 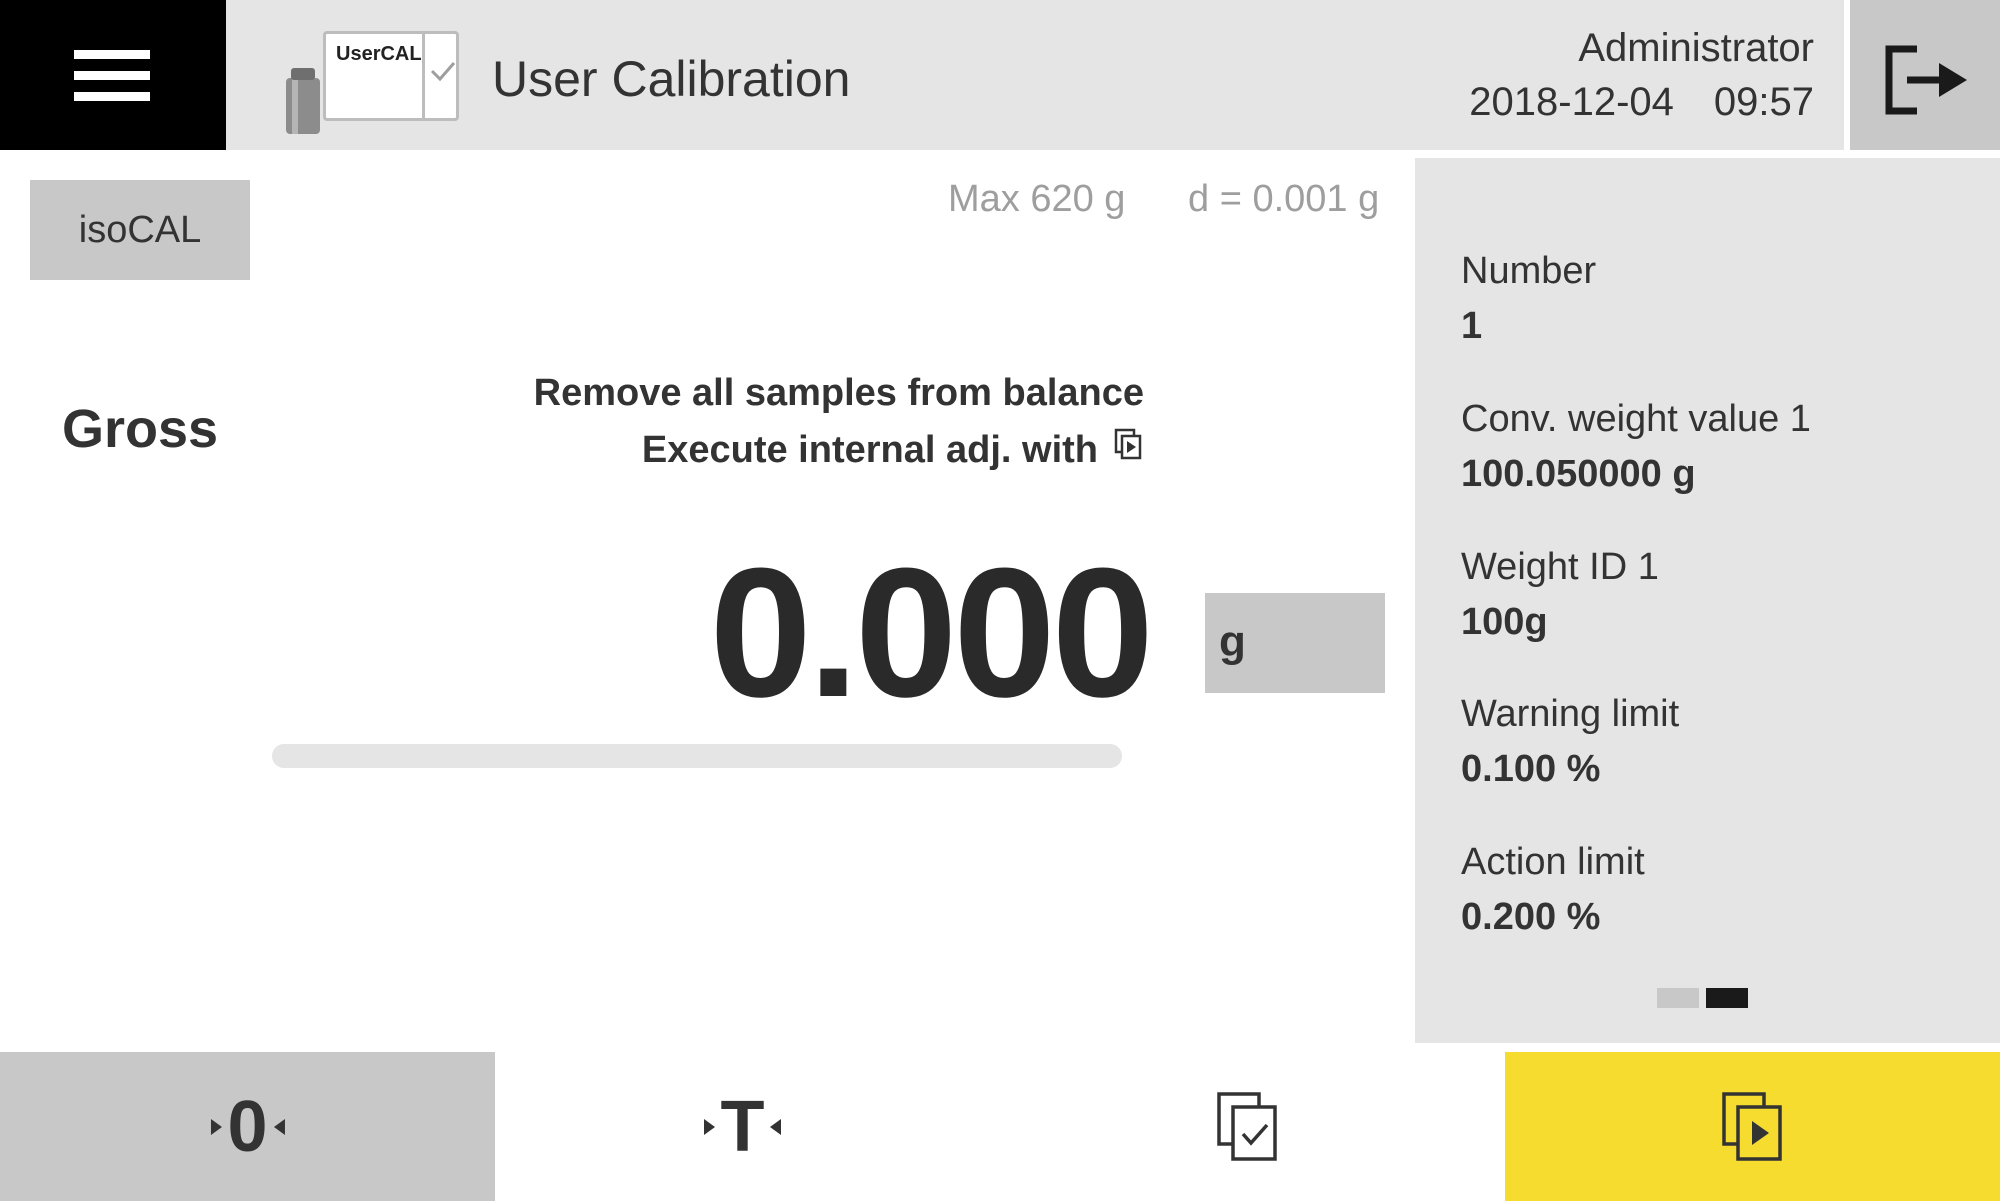 I want to click on instruction-line-2-text: Execute internal adj. with, so click(x=869, y=449).